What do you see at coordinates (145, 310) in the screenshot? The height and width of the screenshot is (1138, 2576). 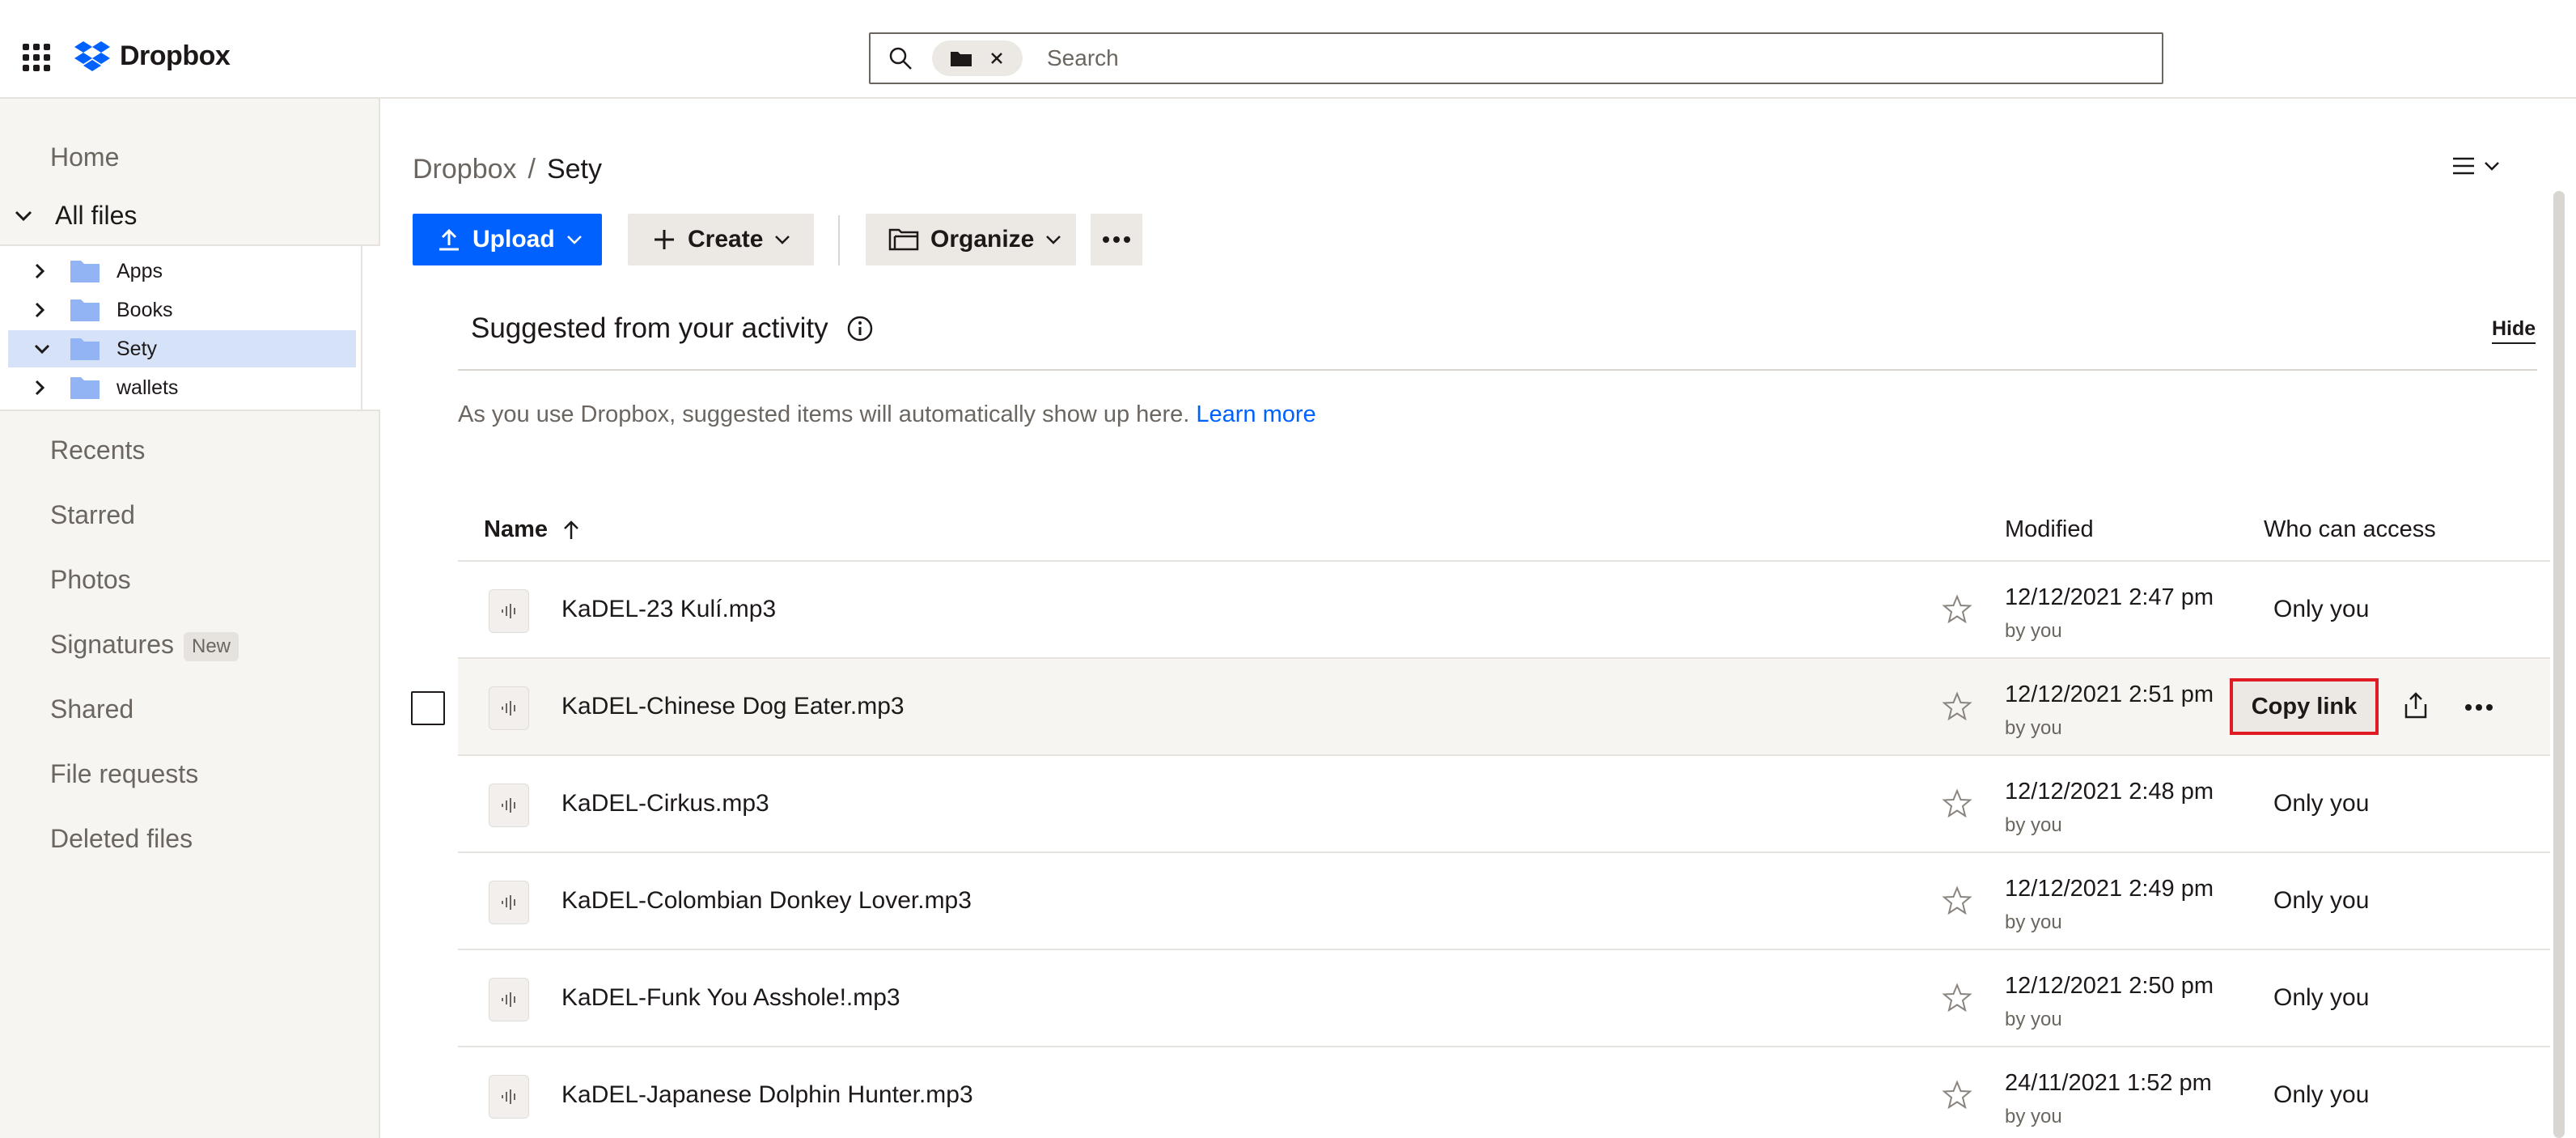 I see `tree-item-label: Books` at bounding box center [145, 310].